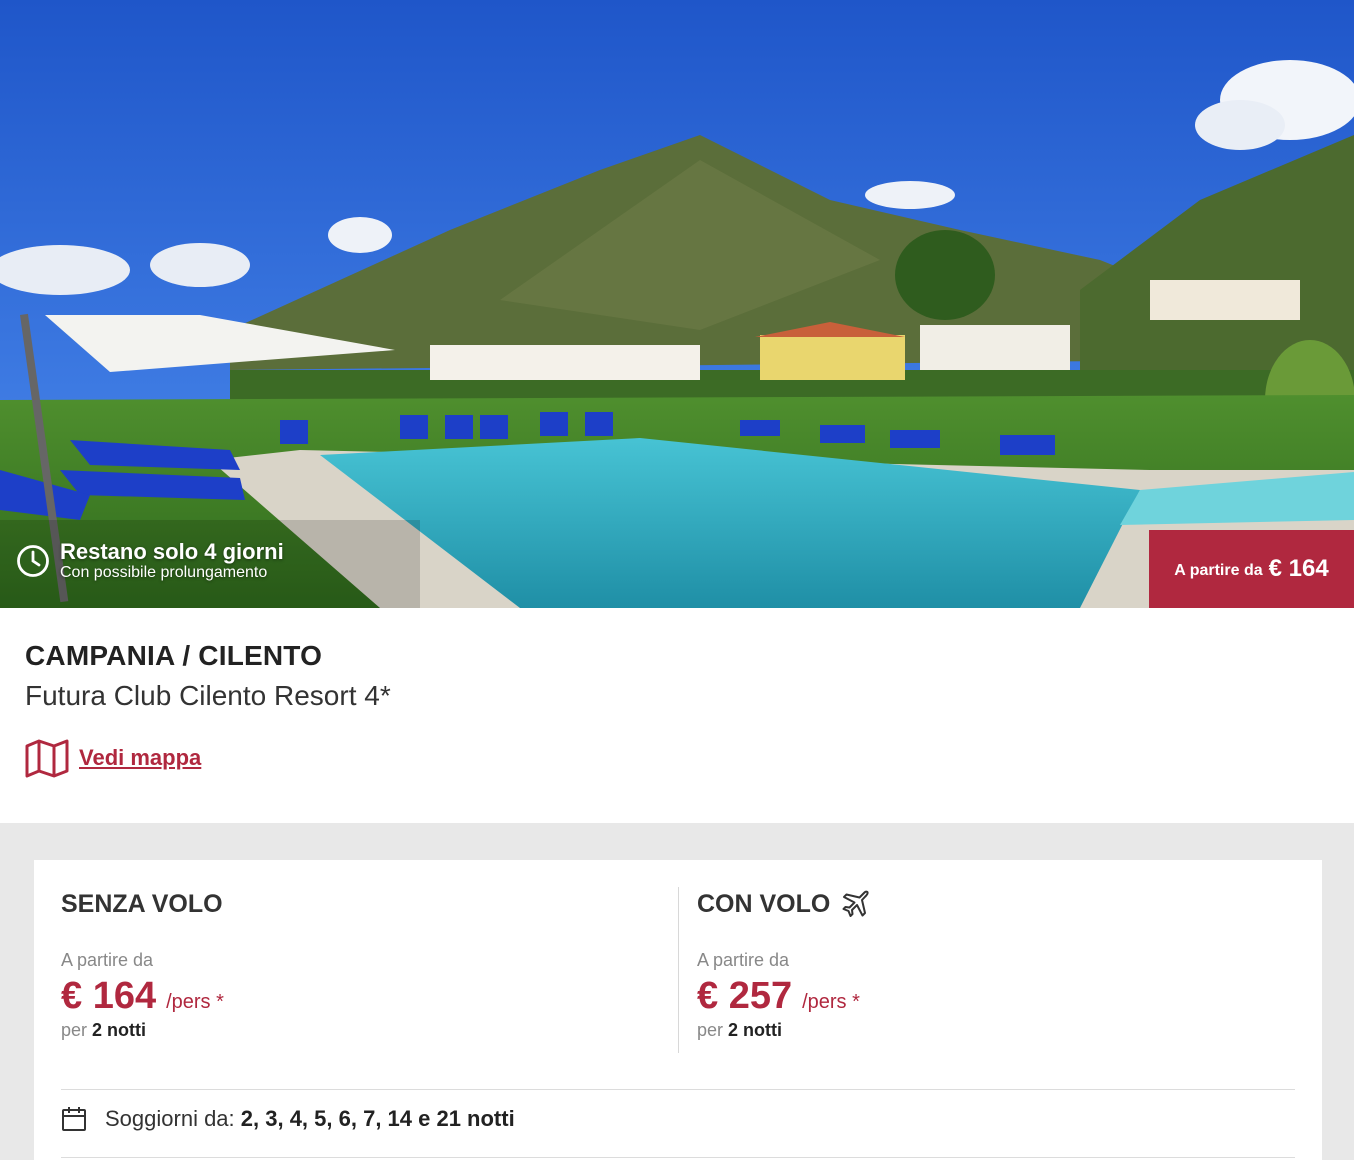  I want to click on stays-values: 2, 3, 4, 5, 6, 7, 14 e 21 notti, so click(377, 1118).